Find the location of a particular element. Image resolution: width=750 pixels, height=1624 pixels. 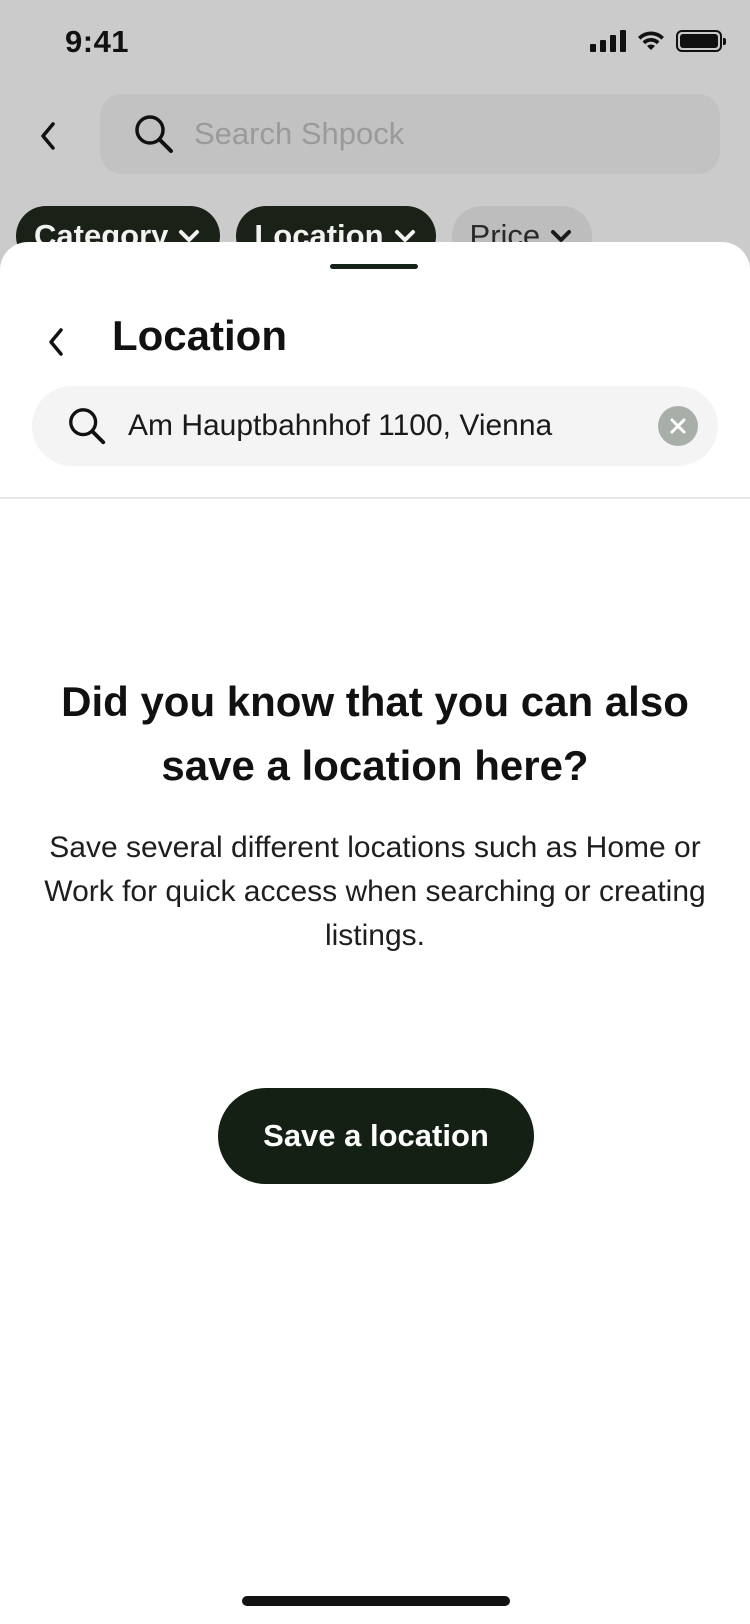

clear-search-button is located at coordinates (678, 426).